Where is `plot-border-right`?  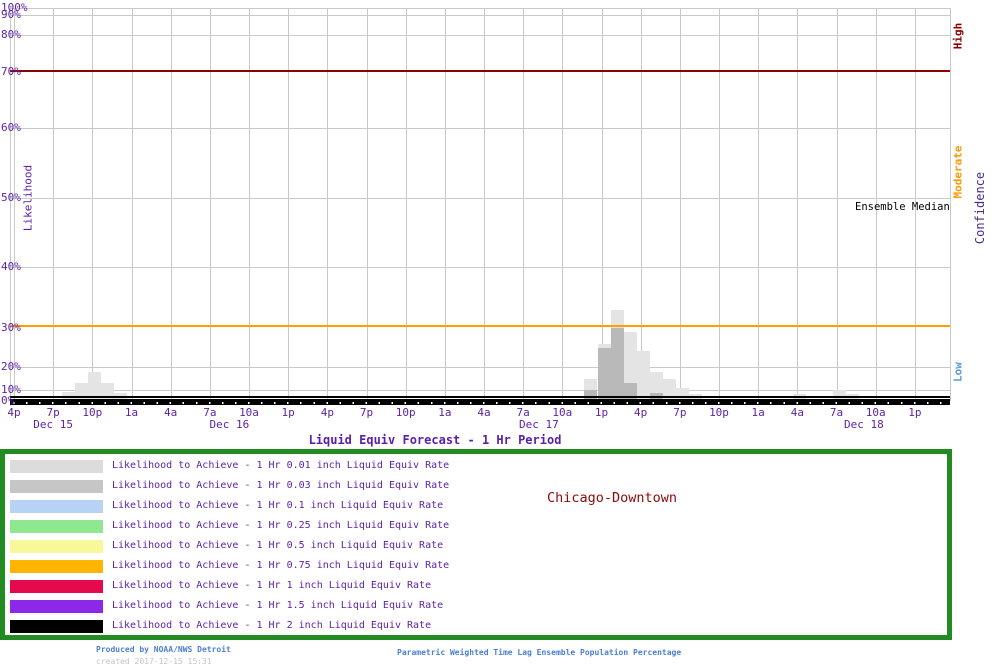
plot-border-right is located at coordinates (950, 204).